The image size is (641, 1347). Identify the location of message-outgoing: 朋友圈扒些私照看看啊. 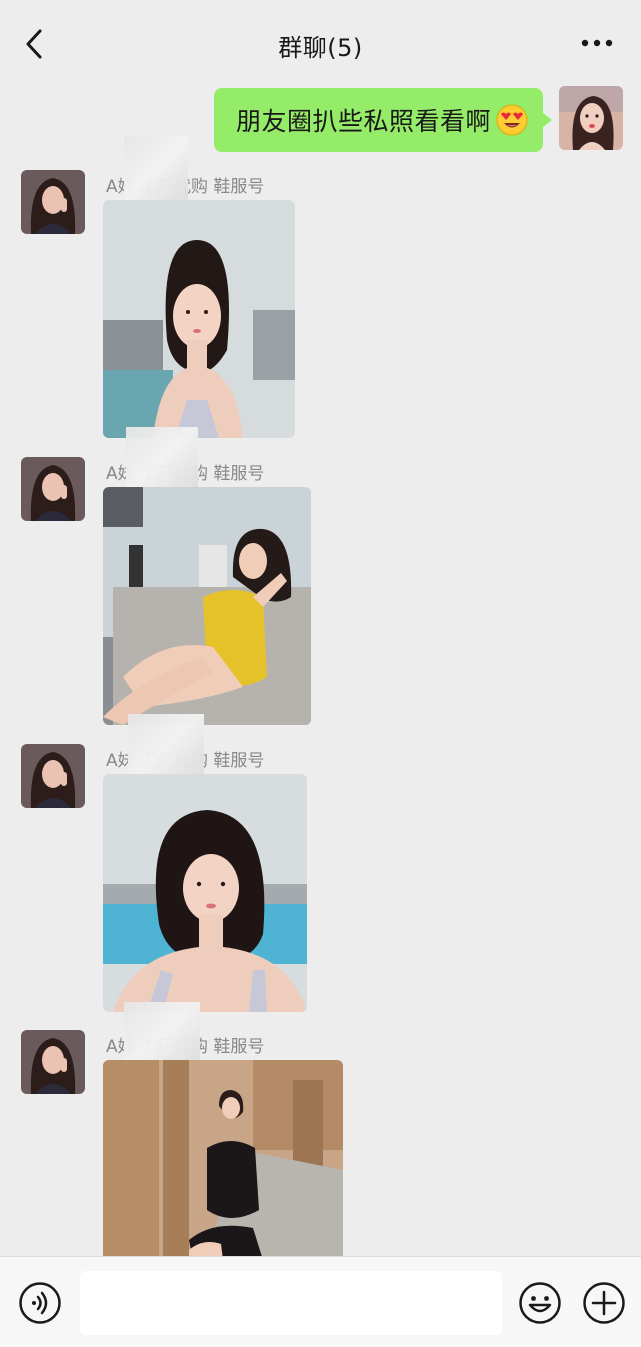
(320, 121).